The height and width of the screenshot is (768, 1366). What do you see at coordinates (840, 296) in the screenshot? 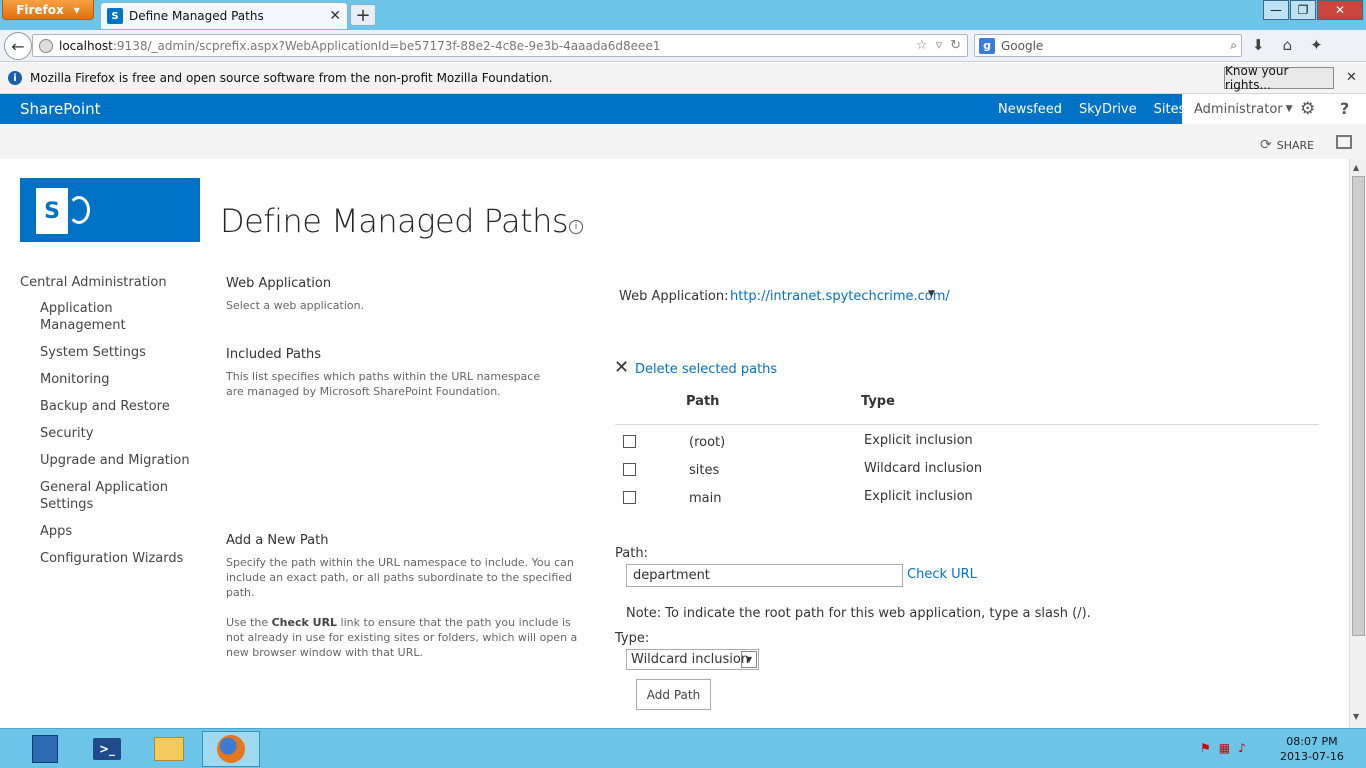
I see `web-application-selector: http://intranet.spytechcrime.com/` at bounding box center [840, 296].